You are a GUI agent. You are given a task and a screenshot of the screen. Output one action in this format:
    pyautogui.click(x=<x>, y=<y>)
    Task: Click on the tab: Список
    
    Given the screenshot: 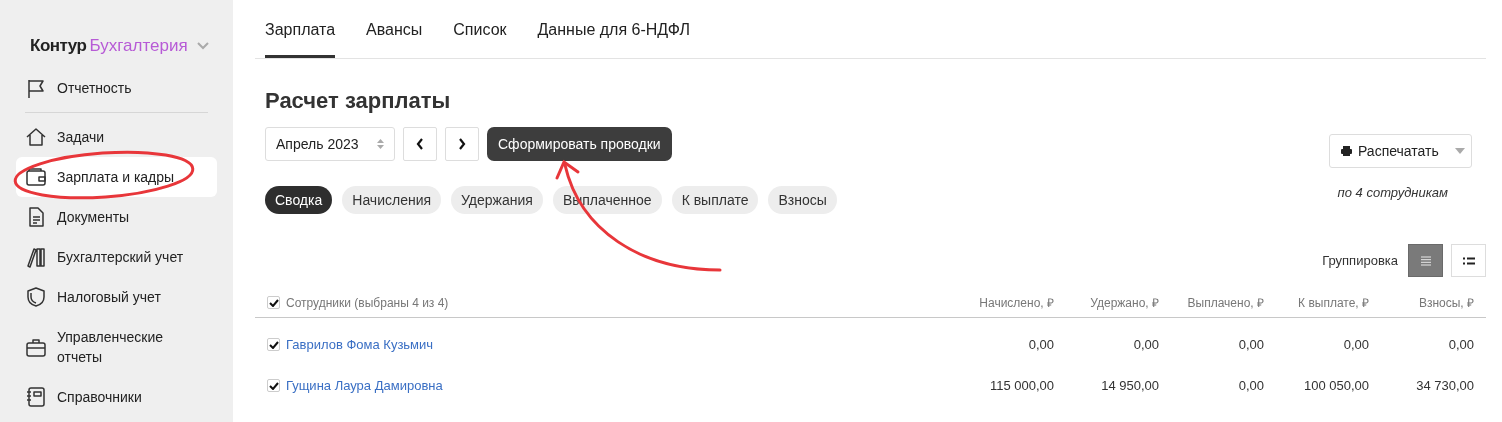 What is the action you would take?
    pyautogui.click(x=480, y=38)
    